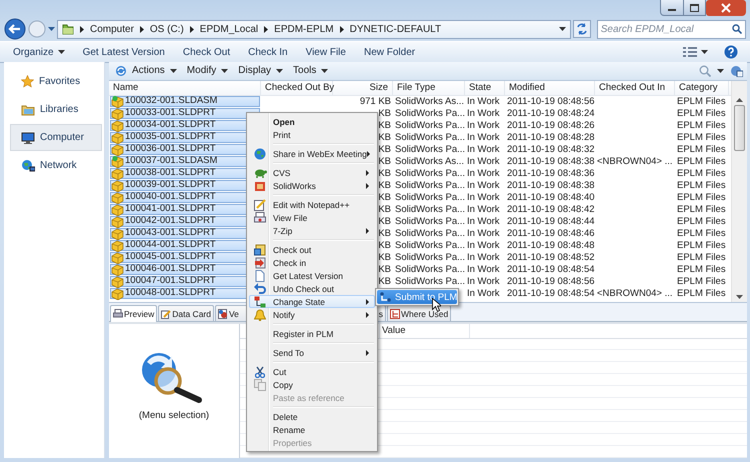 Image resolution: width=750 pixels, height=462 pixels. I want to click on menu-item: CVS, so click(312, 172).